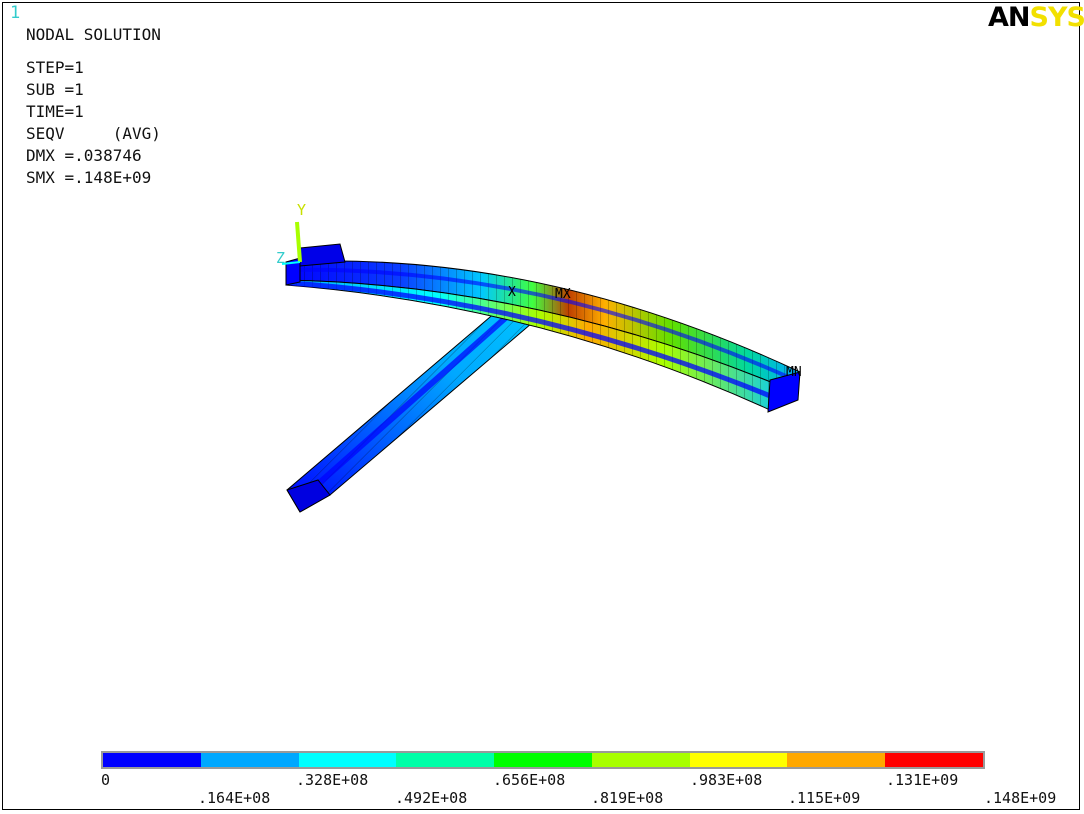 The height and width of the screenshot is (814, 1084). I want to click on legend-label-8: .131E+09, so click(922, 780).